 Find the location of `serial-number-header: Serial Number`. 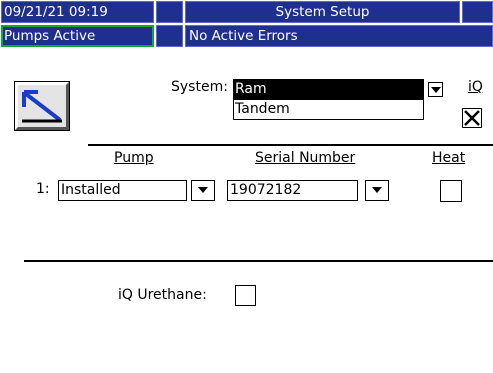

serial-number-header: Serial Number is located at coordinates (305, 158).